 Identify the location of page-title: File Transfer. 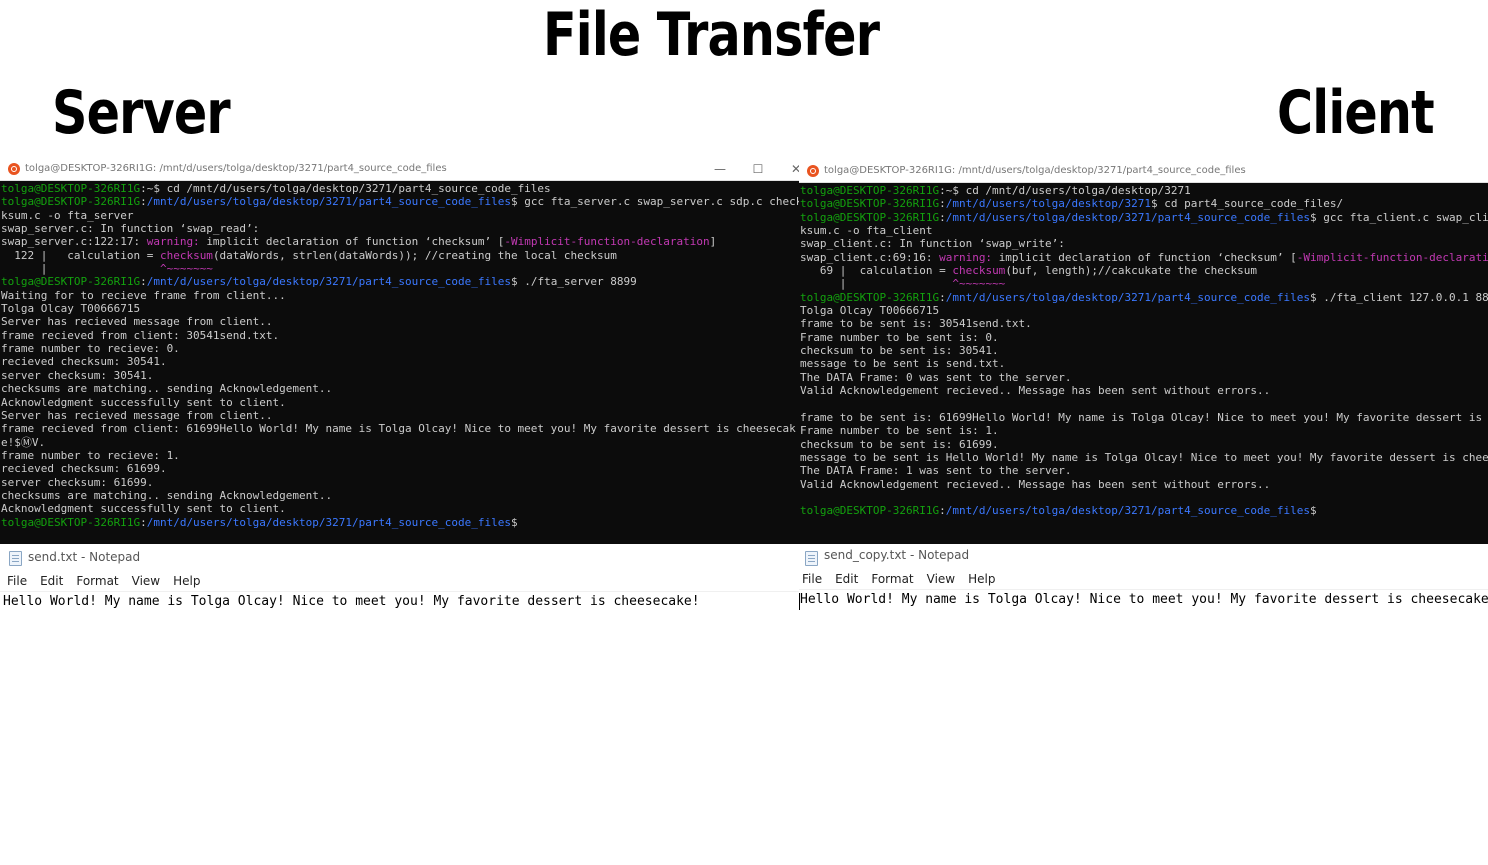
(711, 35).